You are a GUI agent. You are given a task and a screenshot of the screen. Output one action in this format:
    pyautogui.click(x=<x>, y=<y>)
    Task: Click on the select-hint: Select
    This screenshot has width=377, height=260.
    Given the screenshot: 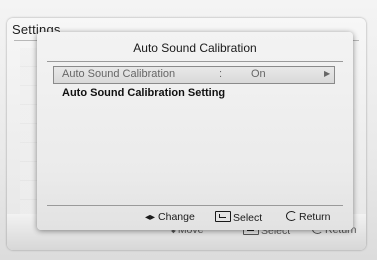 What is the action you would take?
    pyautogui.click(x=238, y=217)
    